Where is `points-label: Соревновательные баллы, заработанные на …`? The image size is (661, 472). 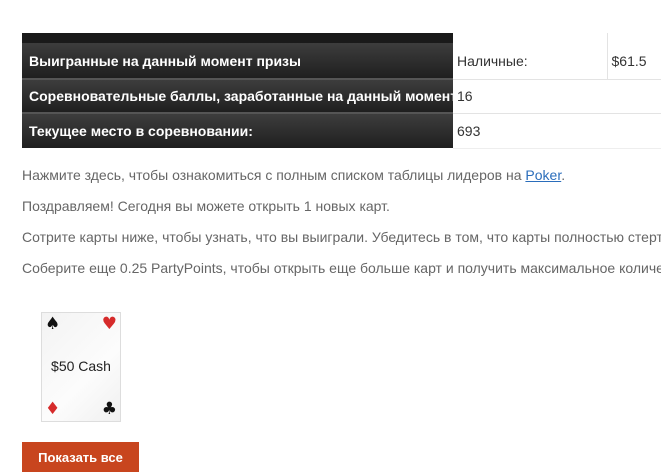 points-label: Соревновательные баллы, заработанные на … is located at coordinates (242, 96).